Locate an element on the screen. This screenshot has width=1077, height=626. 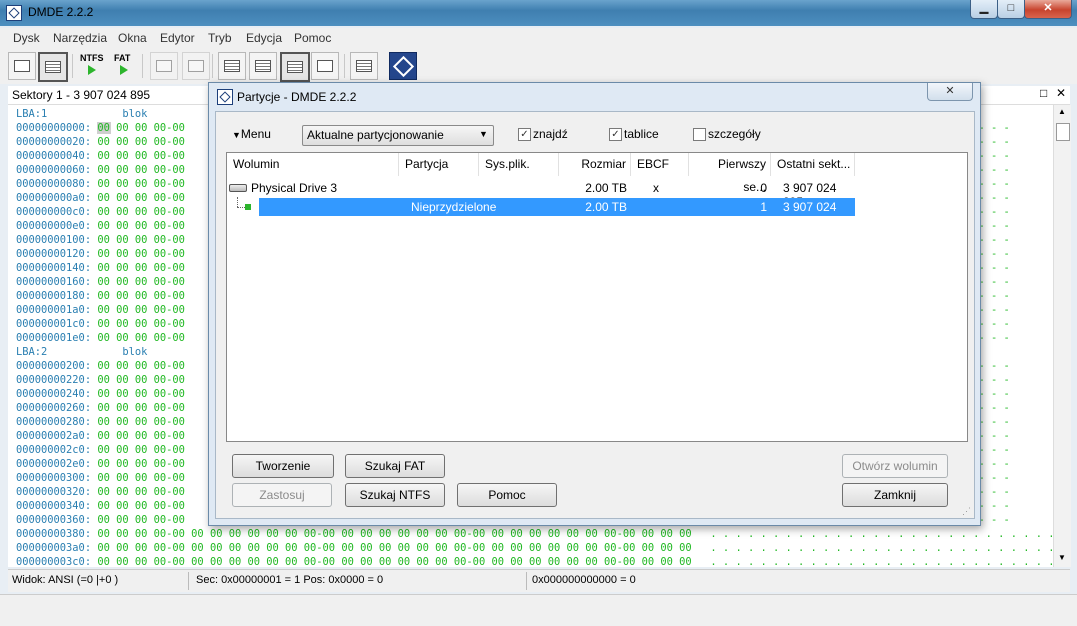
dmde-logo-button is located at coordinates (403, 66).